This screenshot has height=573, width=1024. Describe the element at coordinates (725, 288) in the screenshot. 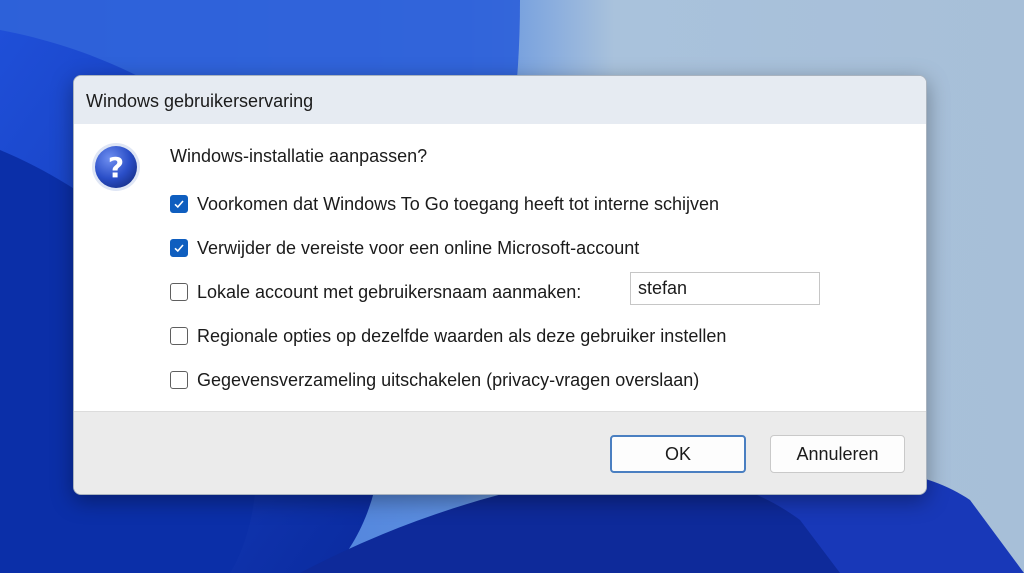

I see `username-input` at that location.